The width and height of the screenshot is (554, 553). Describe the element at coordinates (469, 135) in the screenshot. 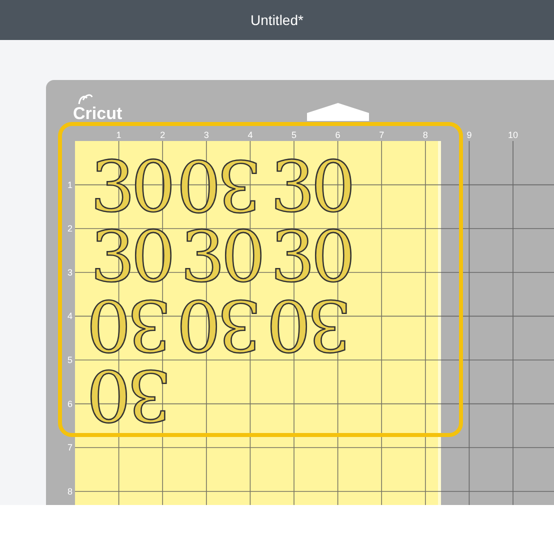

I see `ruler-label: 9` at that location.